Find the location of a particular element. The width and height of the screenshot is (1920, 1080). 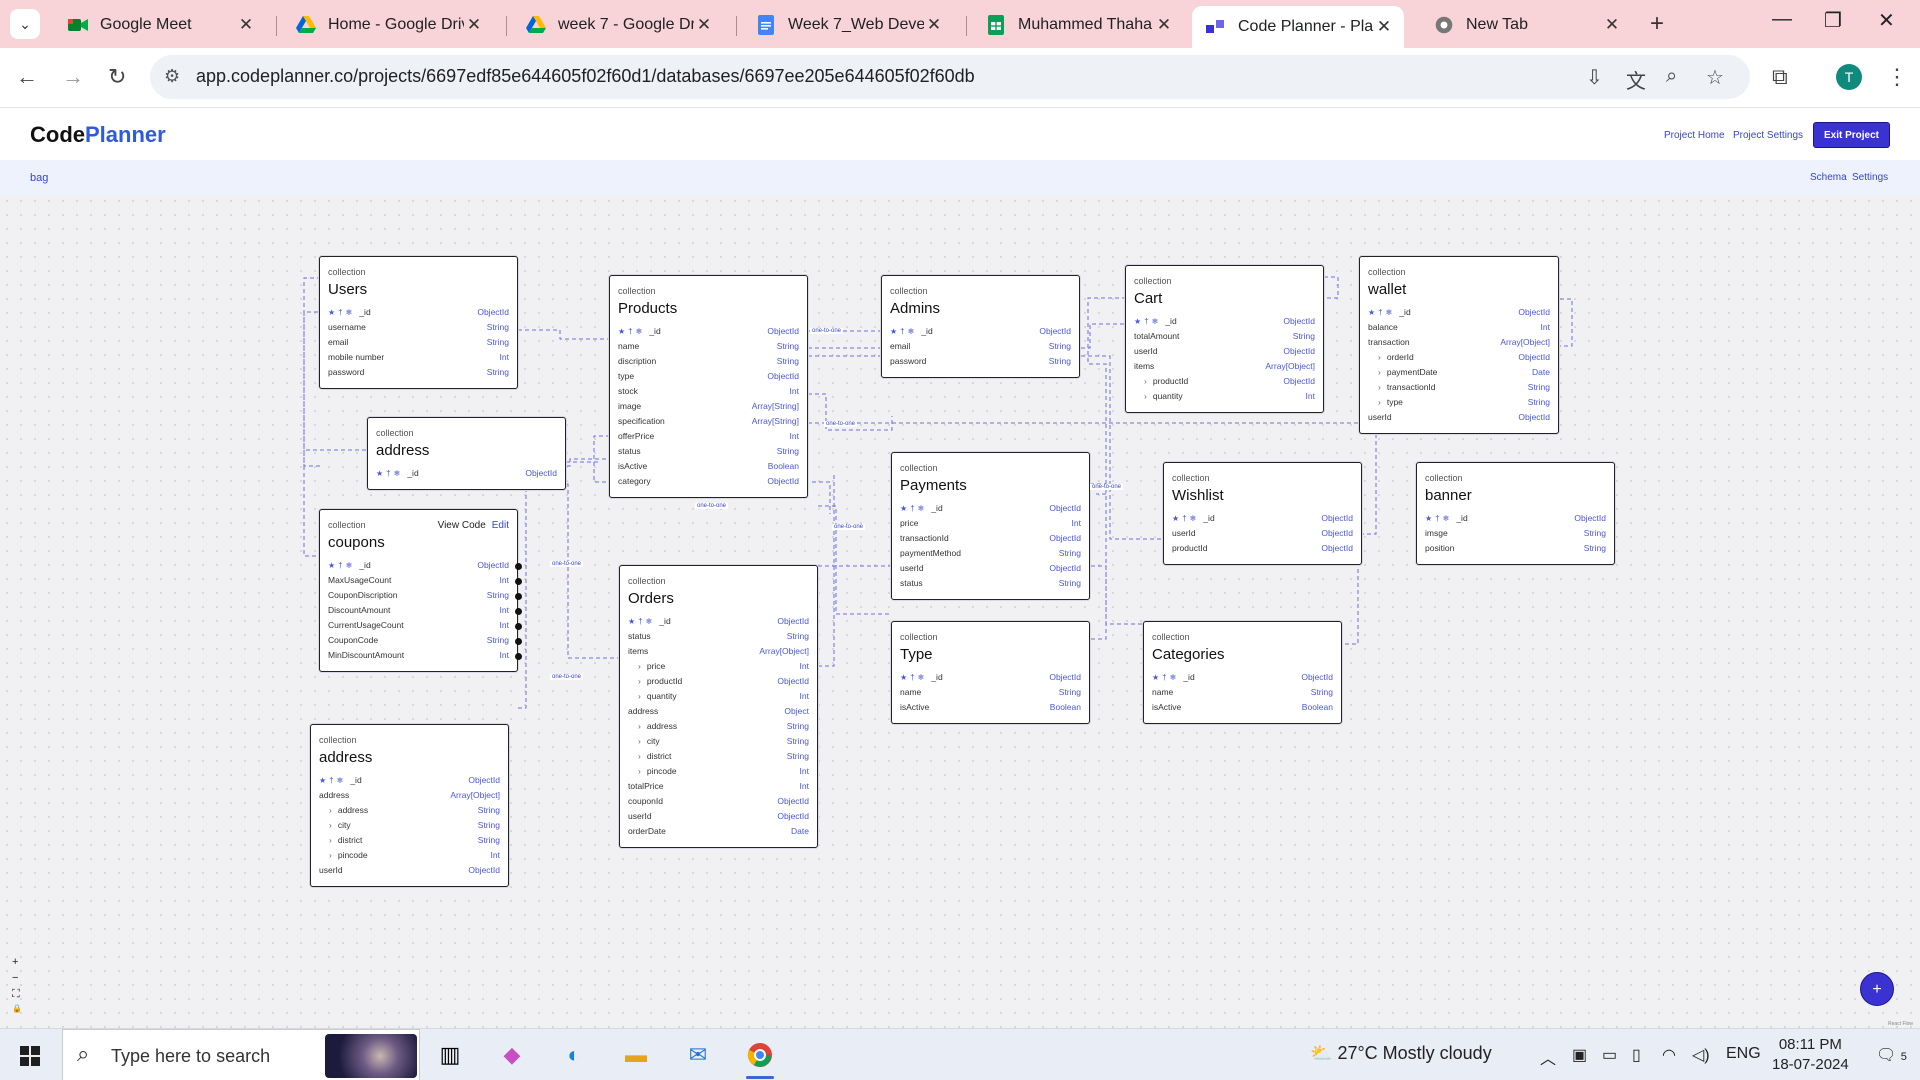

site-info-icon: ⚙ is located at coordinates (172, 76).